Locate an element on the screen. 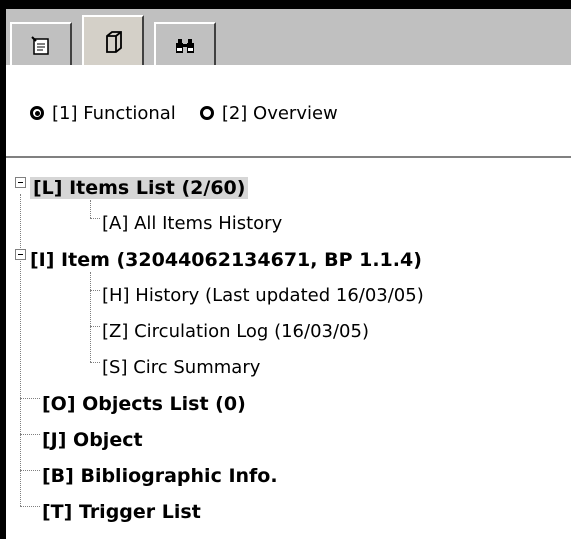 The height and width of the screenshot is (539, 571). radio-overview-label: [2] Overview is located at coordinates (279, 113).